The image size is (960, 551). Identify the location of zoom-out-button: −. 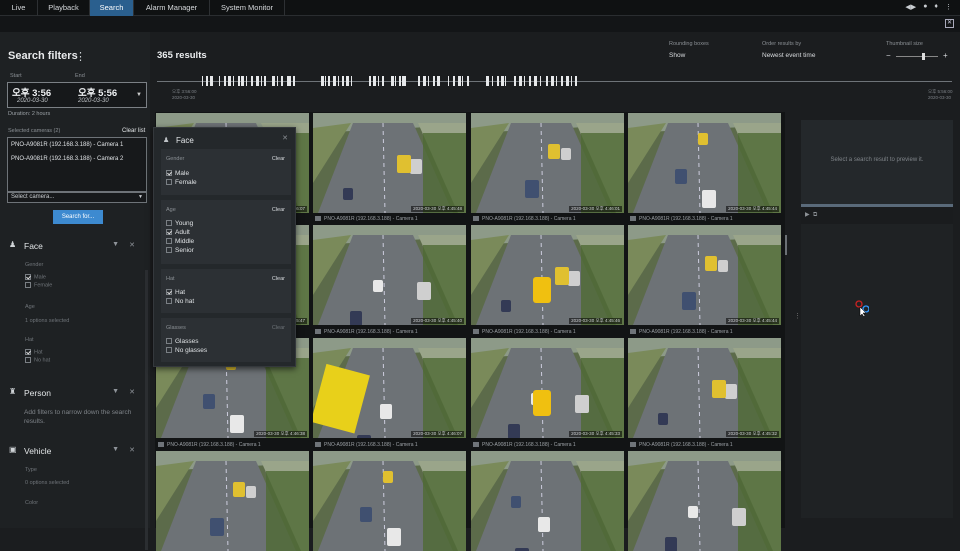
(888, 55).